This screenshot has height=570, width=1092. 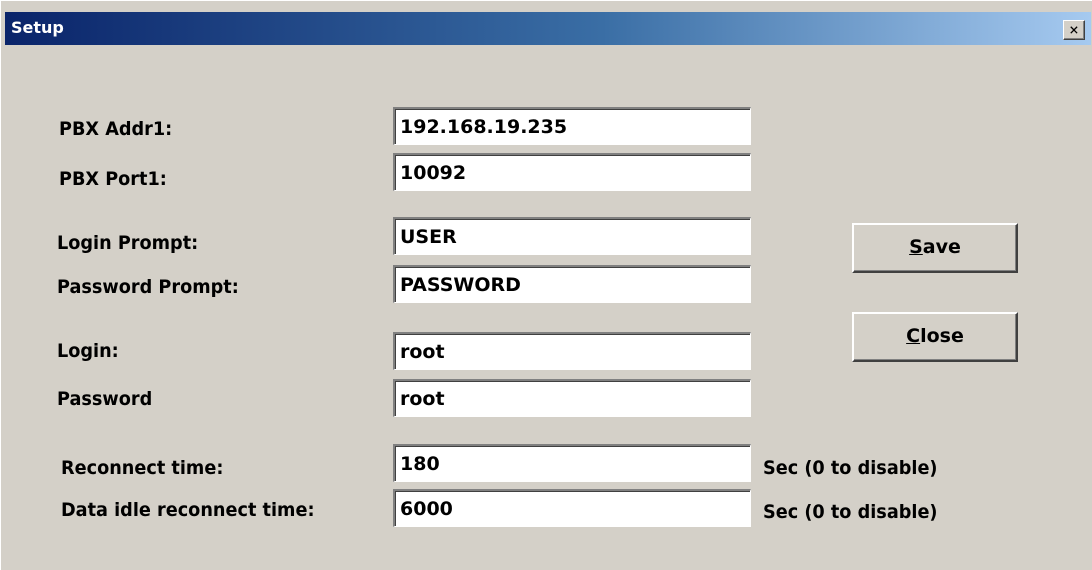 I want to click on pbx-port1-label: PBX Port1:, so click(x=113, y=179).